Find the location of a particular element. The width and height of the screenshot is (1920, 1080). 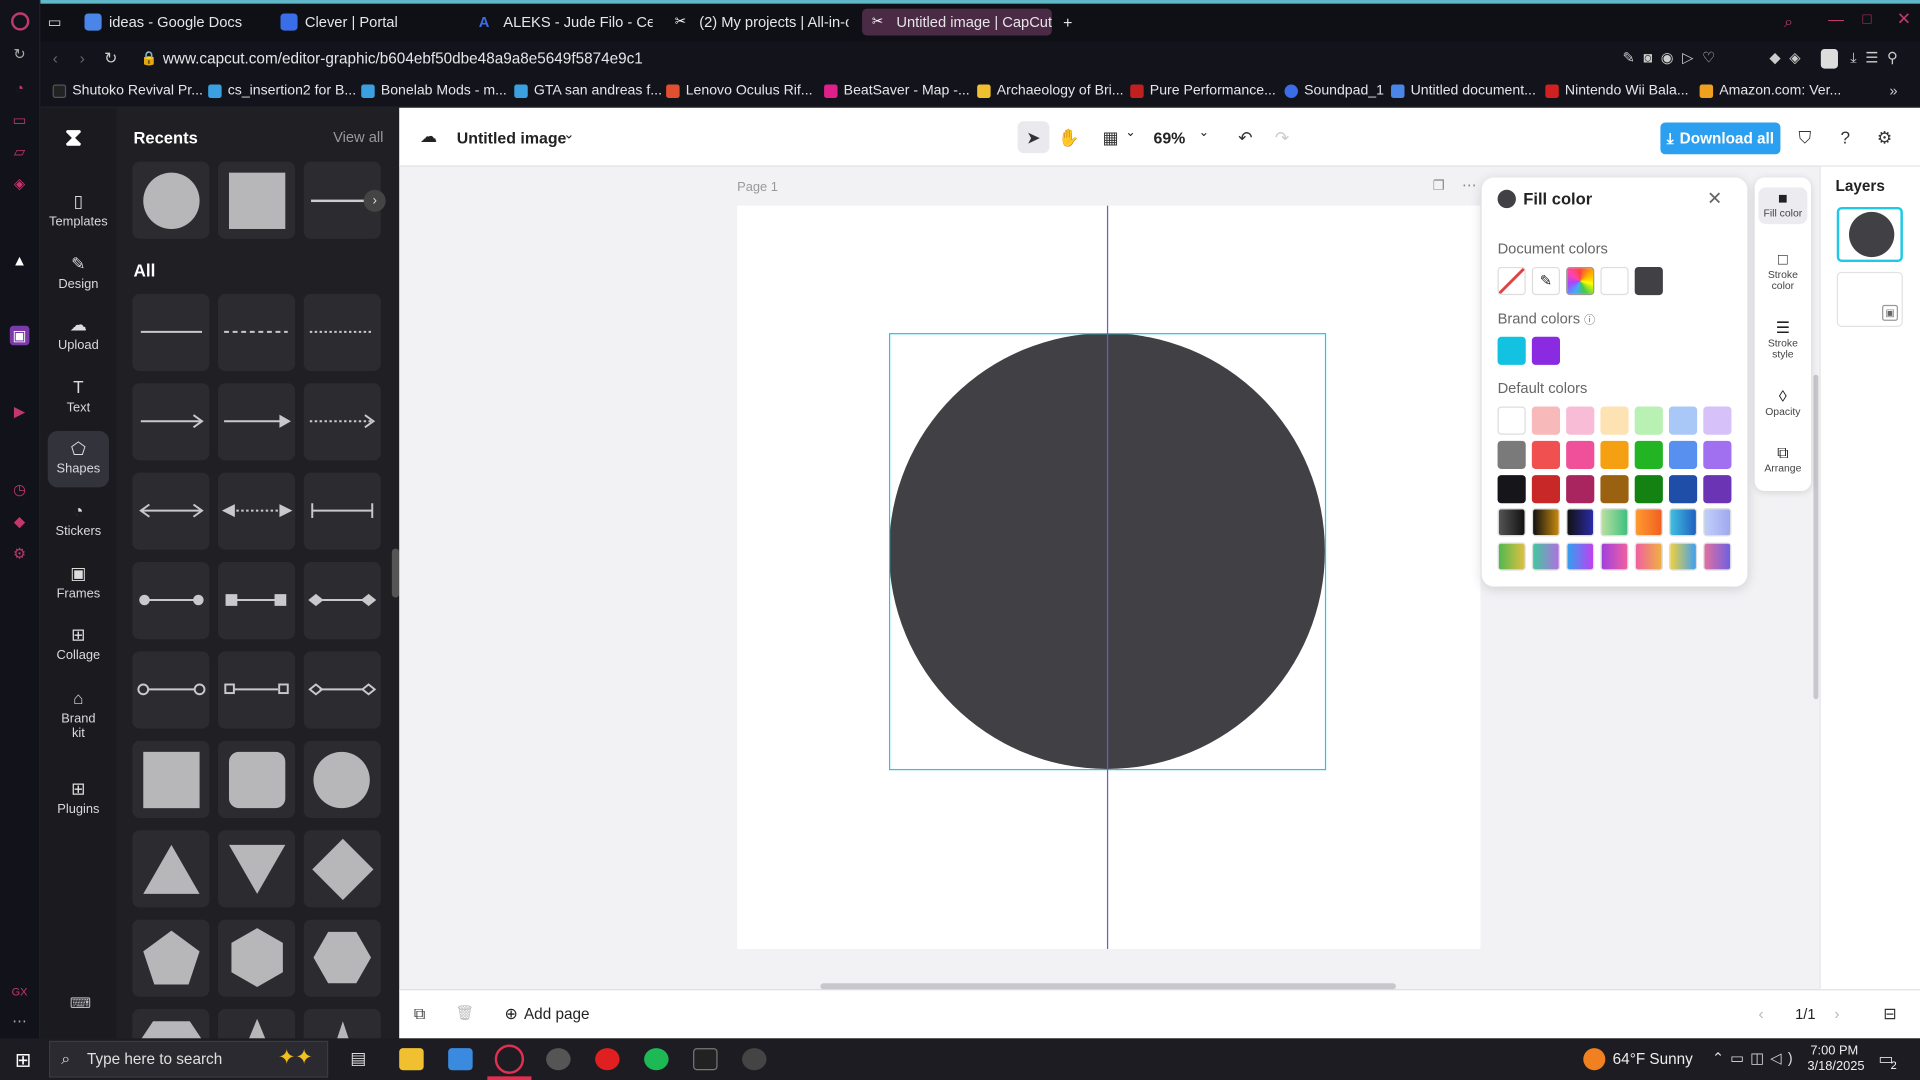

forward-icon: › is located at coordinates (82, 58).